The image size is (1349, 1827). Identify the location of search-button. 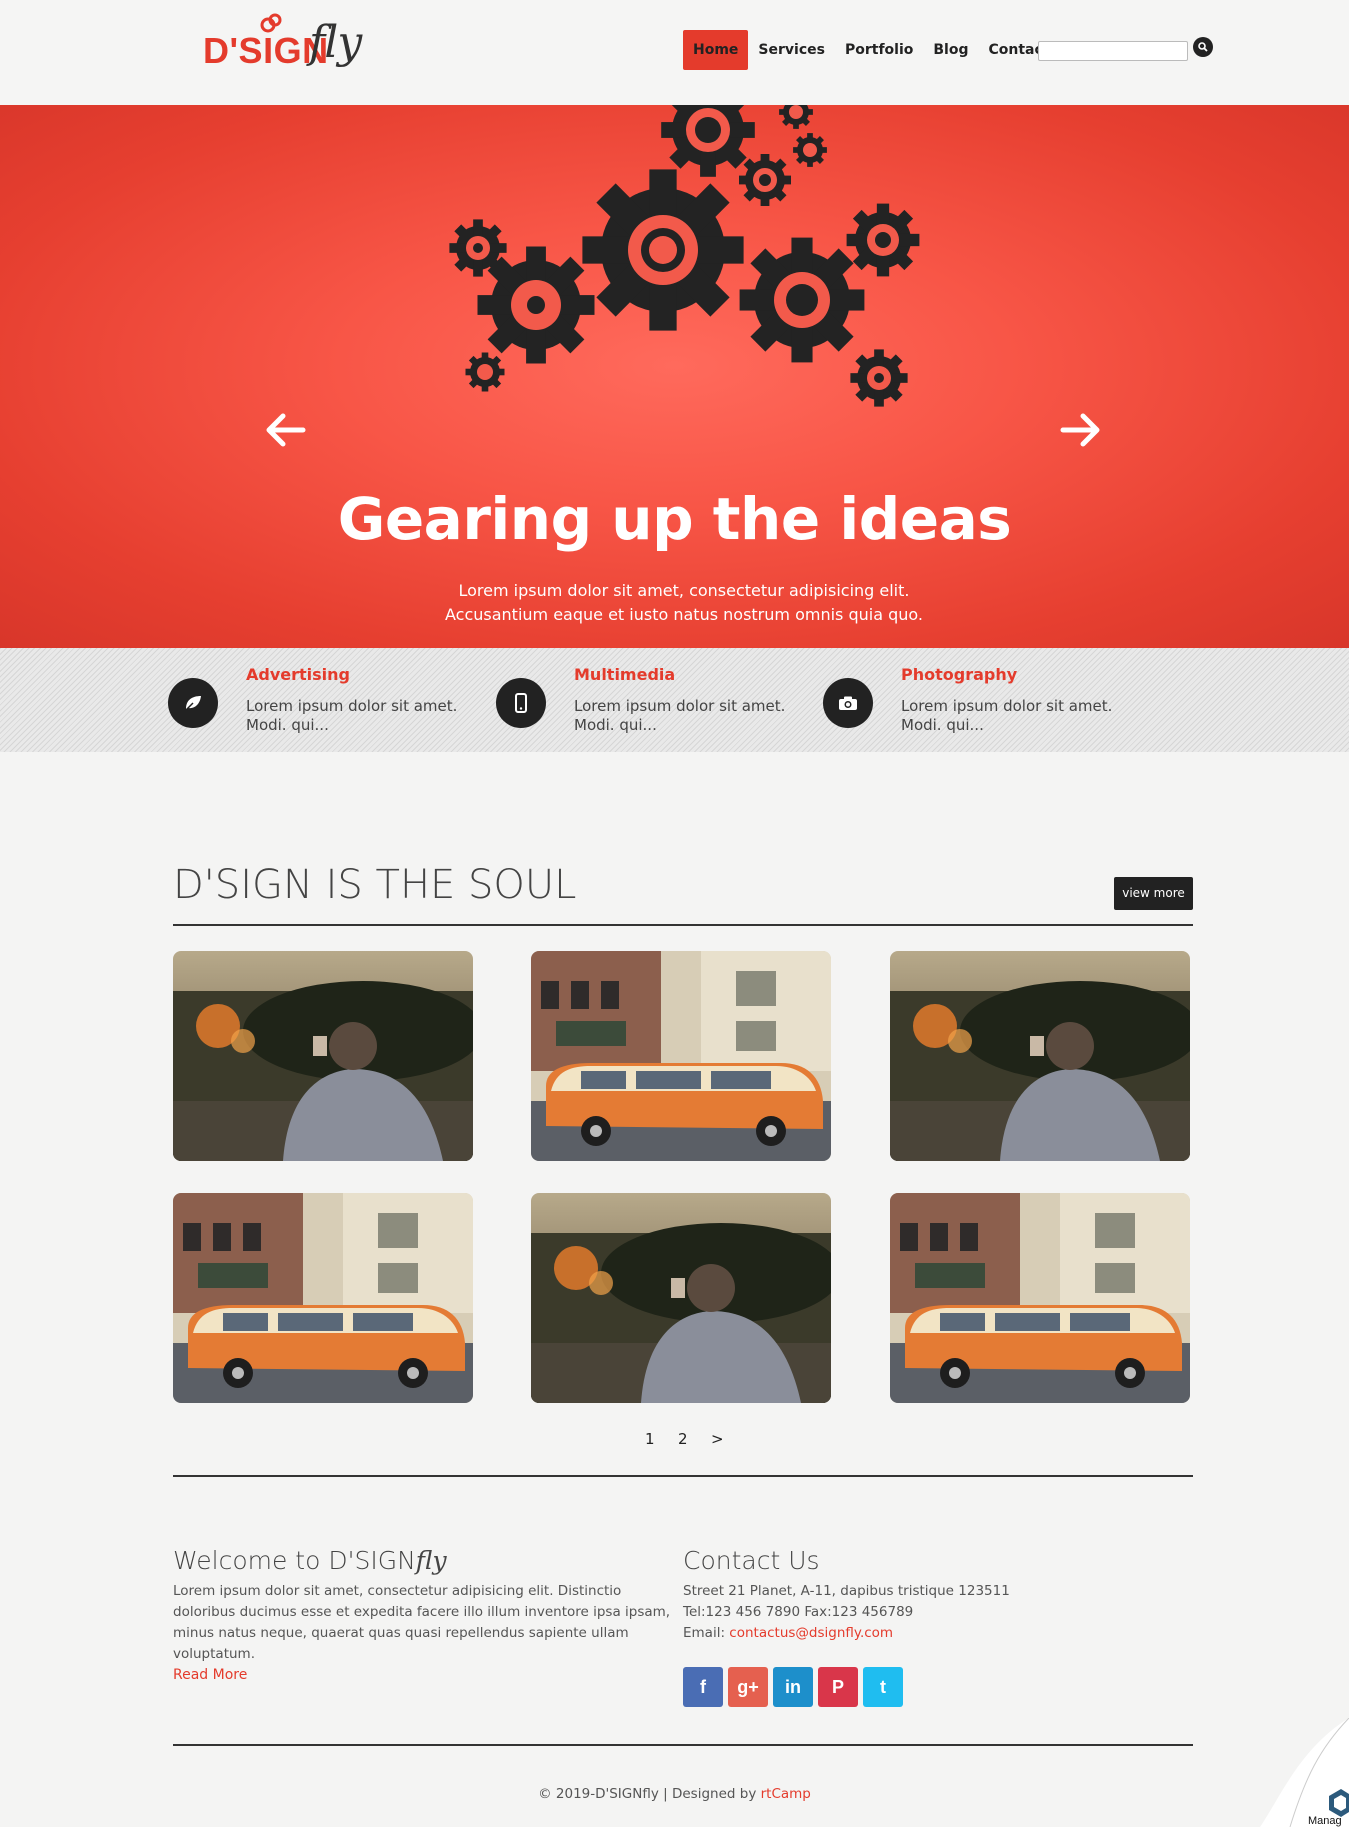
(1203, 47).